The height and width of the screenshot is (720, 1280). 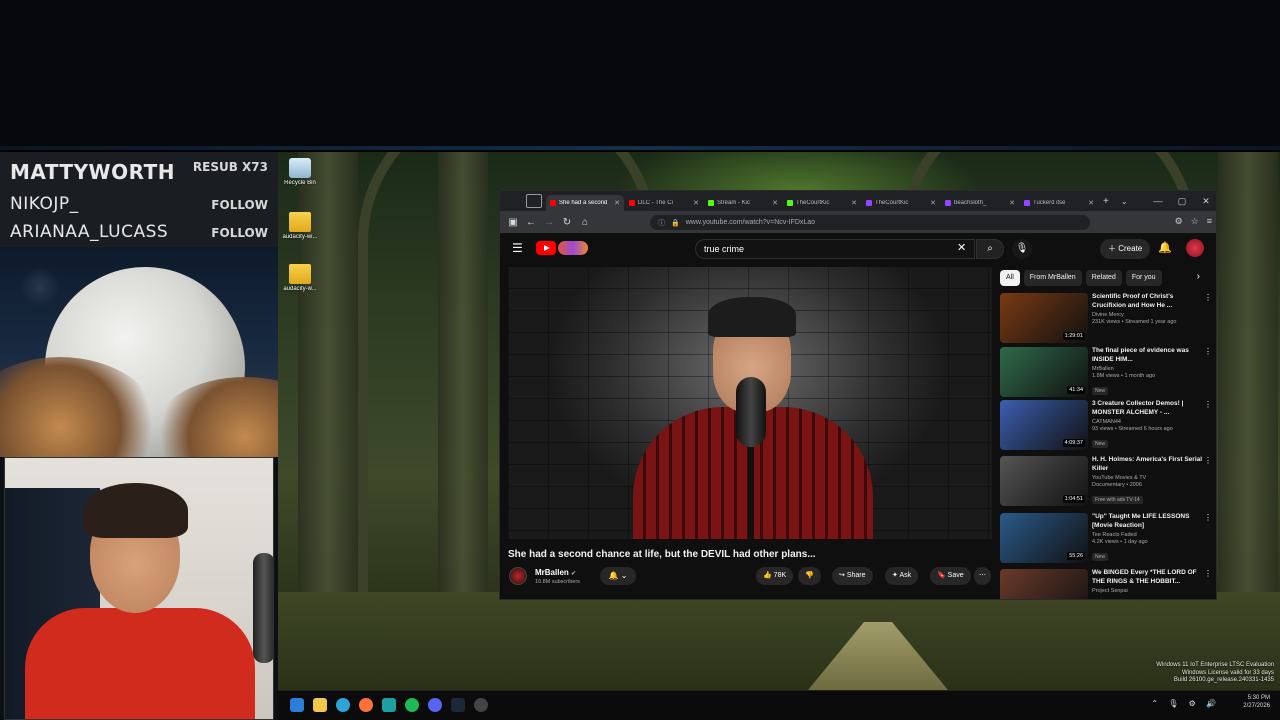 I want to click on more-actions-button: ⋯, so click(x=982, y=576).